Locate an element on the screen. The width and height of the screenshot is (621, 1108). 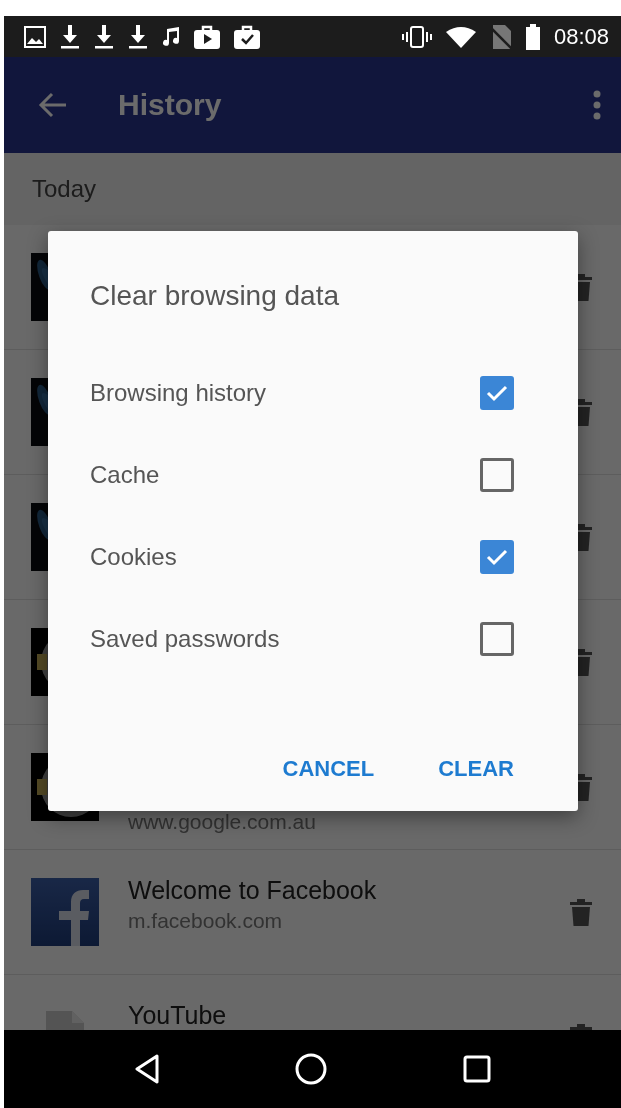
bag-play-icon is located at coordinates (207, 36).